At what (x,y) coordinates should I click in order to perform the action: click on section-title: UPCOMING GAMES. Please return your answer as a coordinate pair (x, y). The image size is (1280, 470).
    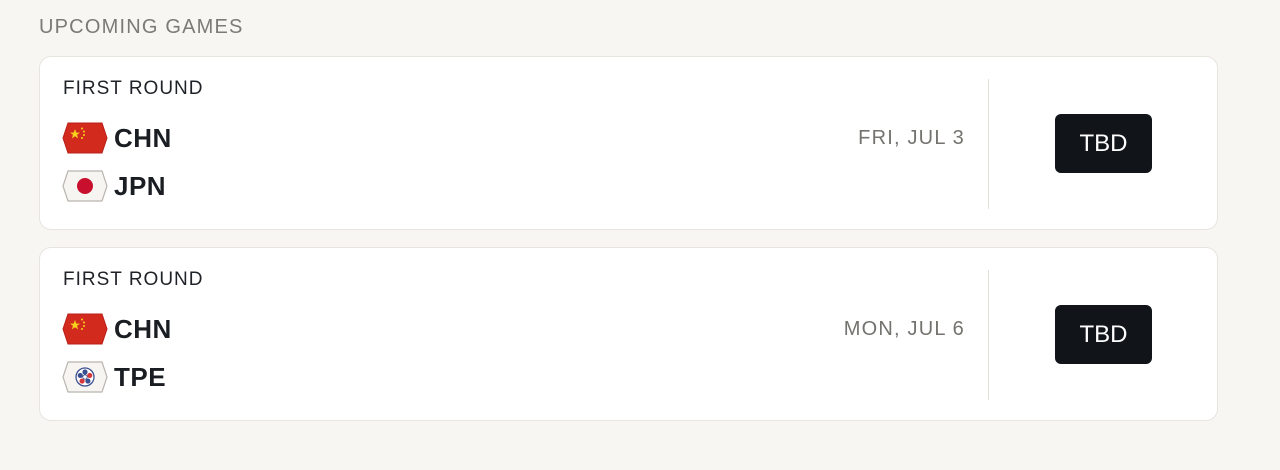
    Looking at the image, I should click on (141, 27).